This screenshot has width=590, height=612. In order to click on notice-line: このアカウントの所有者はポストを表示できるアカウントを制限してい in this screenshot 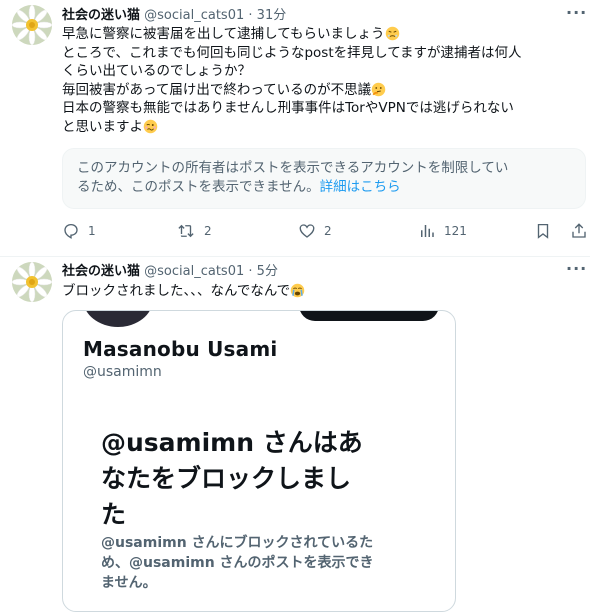, I will do `click(293, 168)`.